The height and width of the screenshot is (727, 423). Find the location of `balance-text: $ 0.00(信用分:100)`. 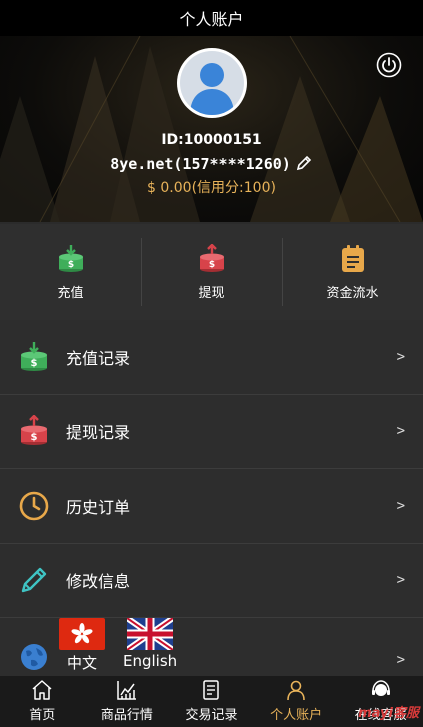

balance-text: $ 0.00(信用分:100) is located at coordinates (211, 188).